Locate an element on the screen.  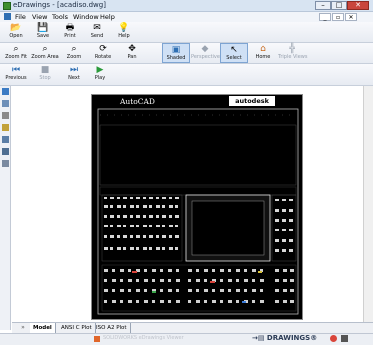
status-warning-icon is located at coordinates (97, 339).